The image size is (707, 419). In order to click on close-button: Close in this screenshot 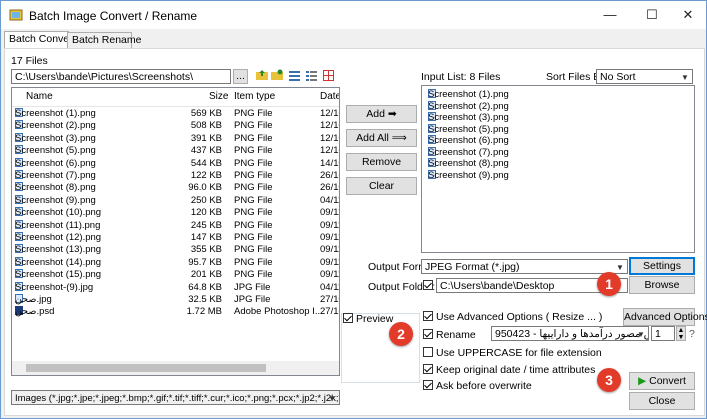, I will do `click(662, 401)`.